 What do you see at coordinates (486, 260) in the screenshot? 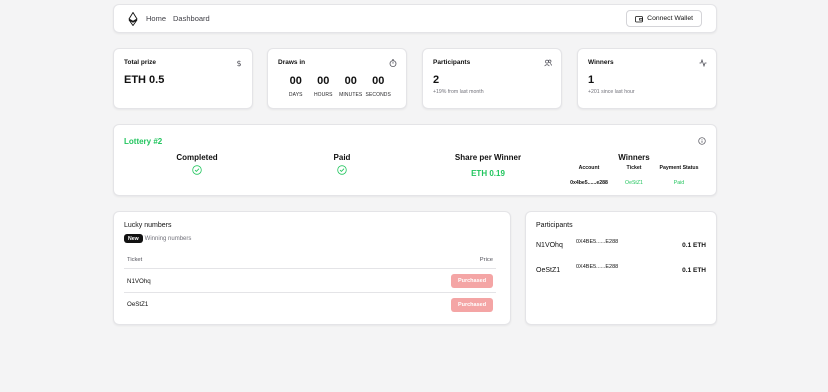
I see `col-price: Price` at bounding box center [486, 260].